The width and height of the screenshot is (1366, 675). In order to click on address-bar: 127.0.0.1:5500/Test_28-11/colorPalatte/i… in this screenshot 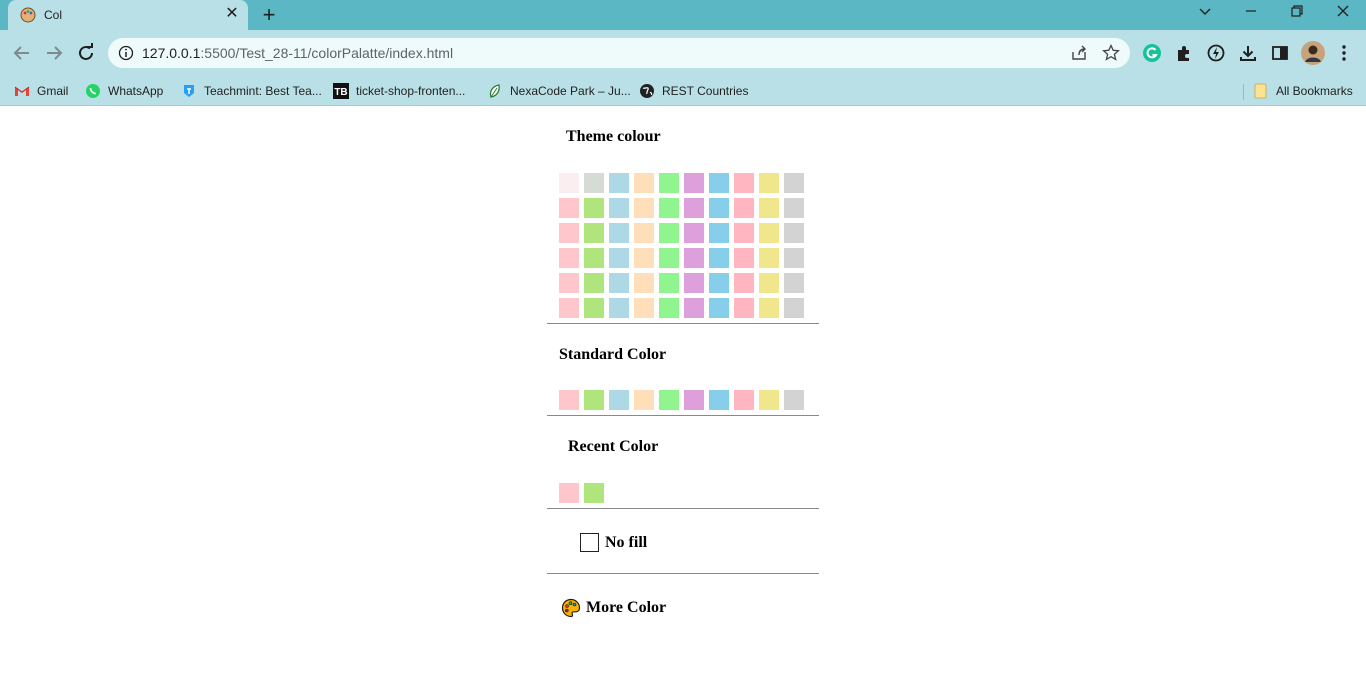, I will do `click(619, 53)`.